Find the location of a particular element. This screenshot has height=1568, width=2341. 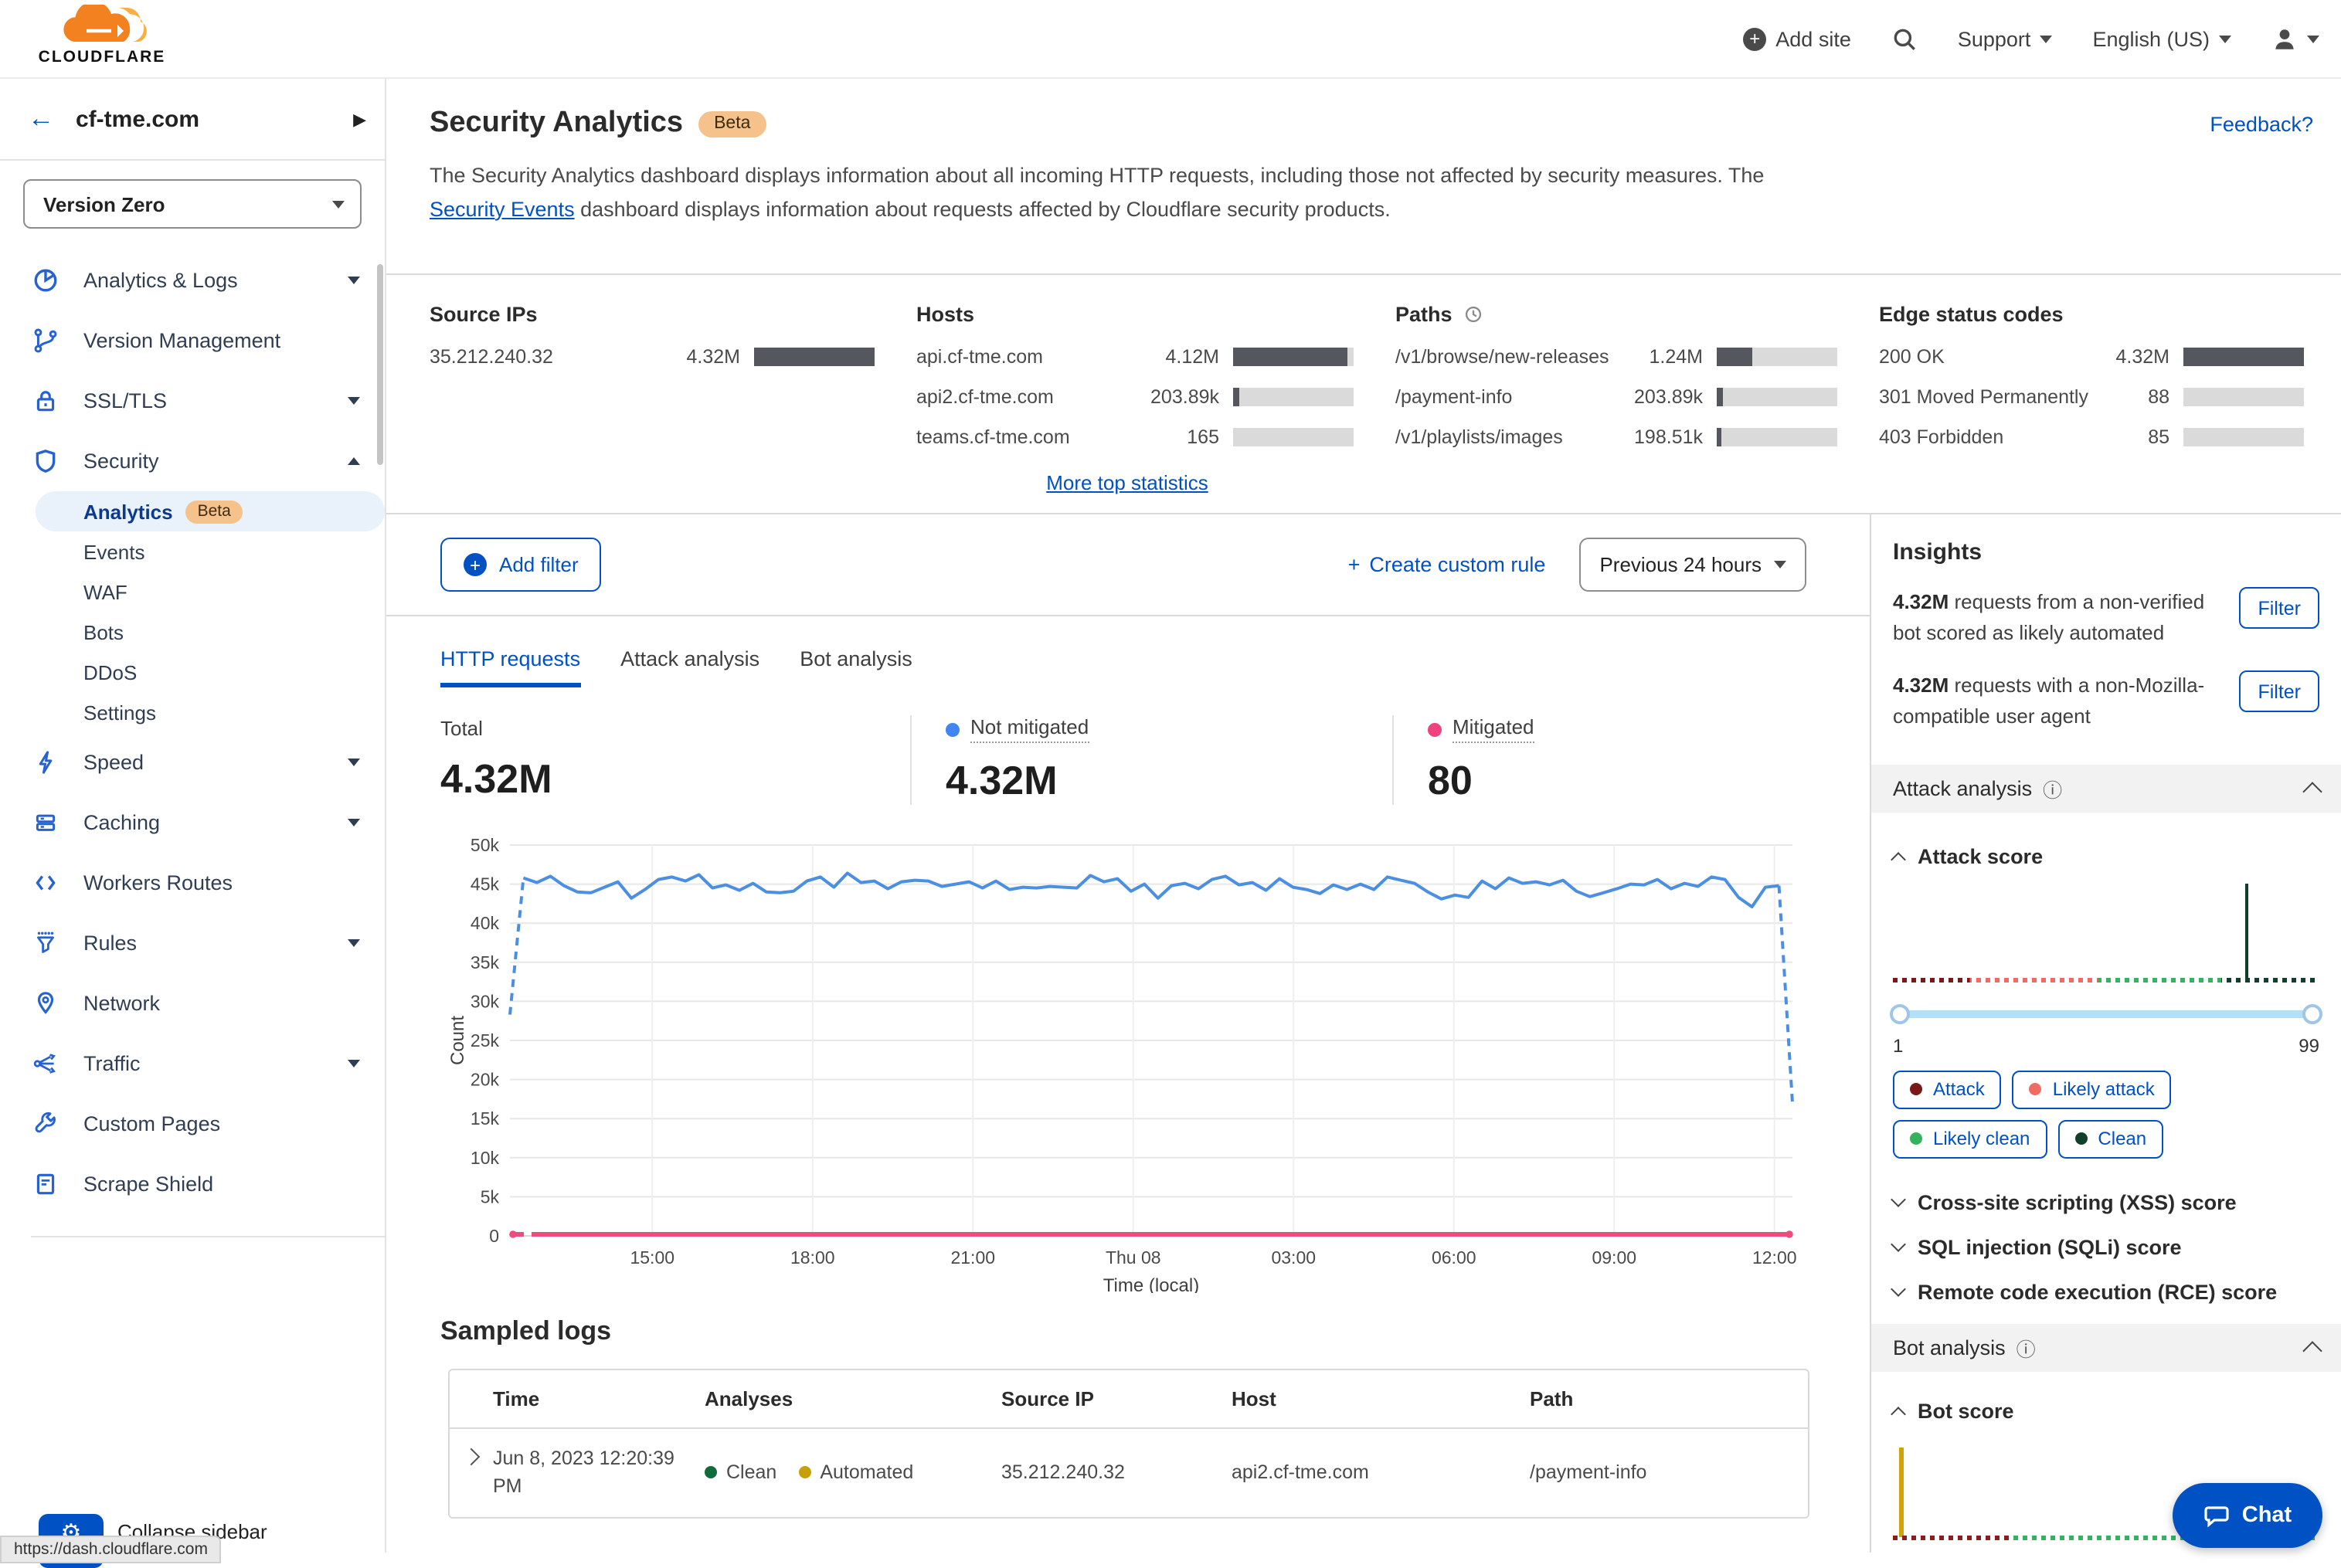

sidebar-subitem-ddos: DDoS is located at coordinates (192, 672).